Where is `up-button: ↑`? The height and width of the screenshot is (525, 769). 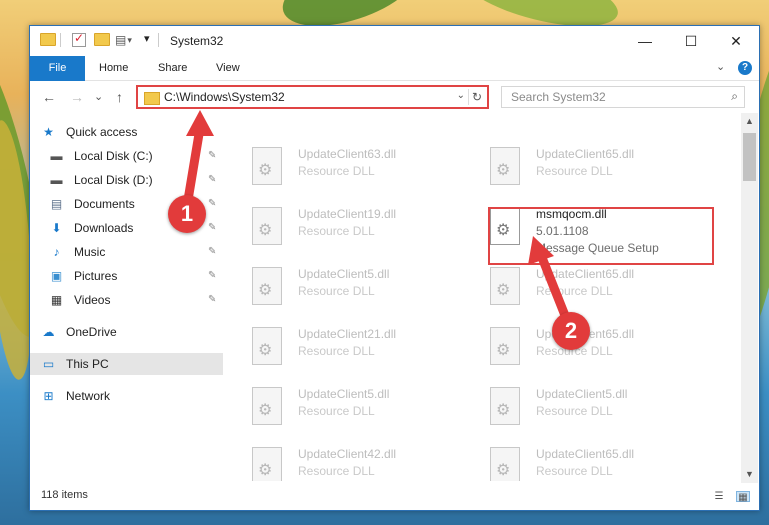
up-button: ↑ is located at coordinates (119, 97).